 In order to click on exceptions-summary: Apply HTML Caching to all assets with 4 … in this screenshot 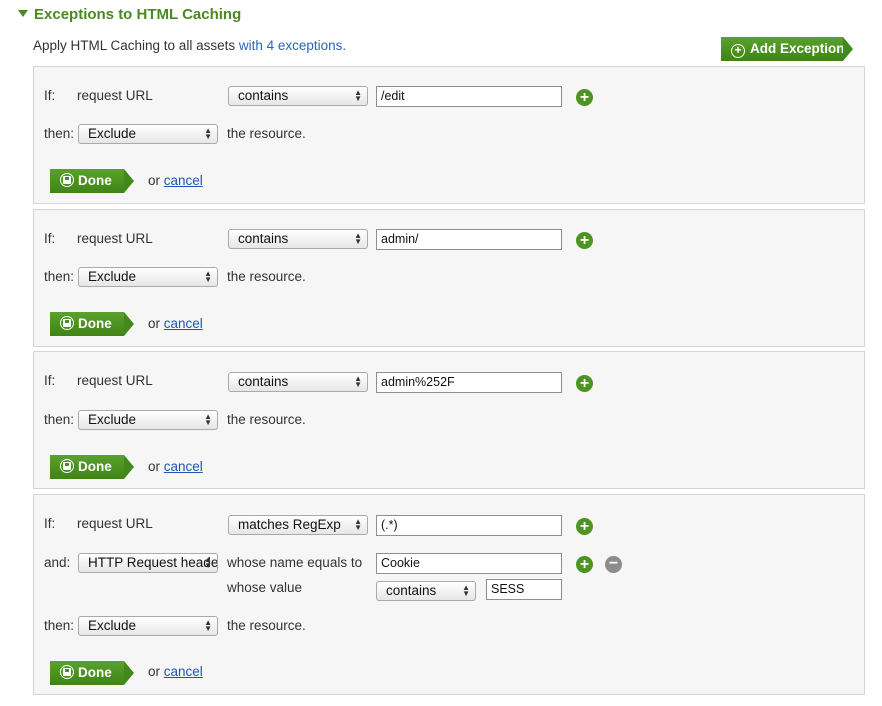, I will do `click(190, 45)`.